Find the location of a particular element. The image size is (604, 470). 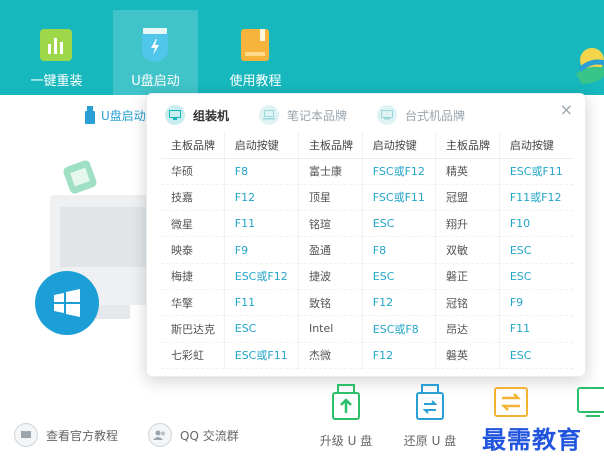

brand-cell: 技嘉 is located at coordinates (193, 198).